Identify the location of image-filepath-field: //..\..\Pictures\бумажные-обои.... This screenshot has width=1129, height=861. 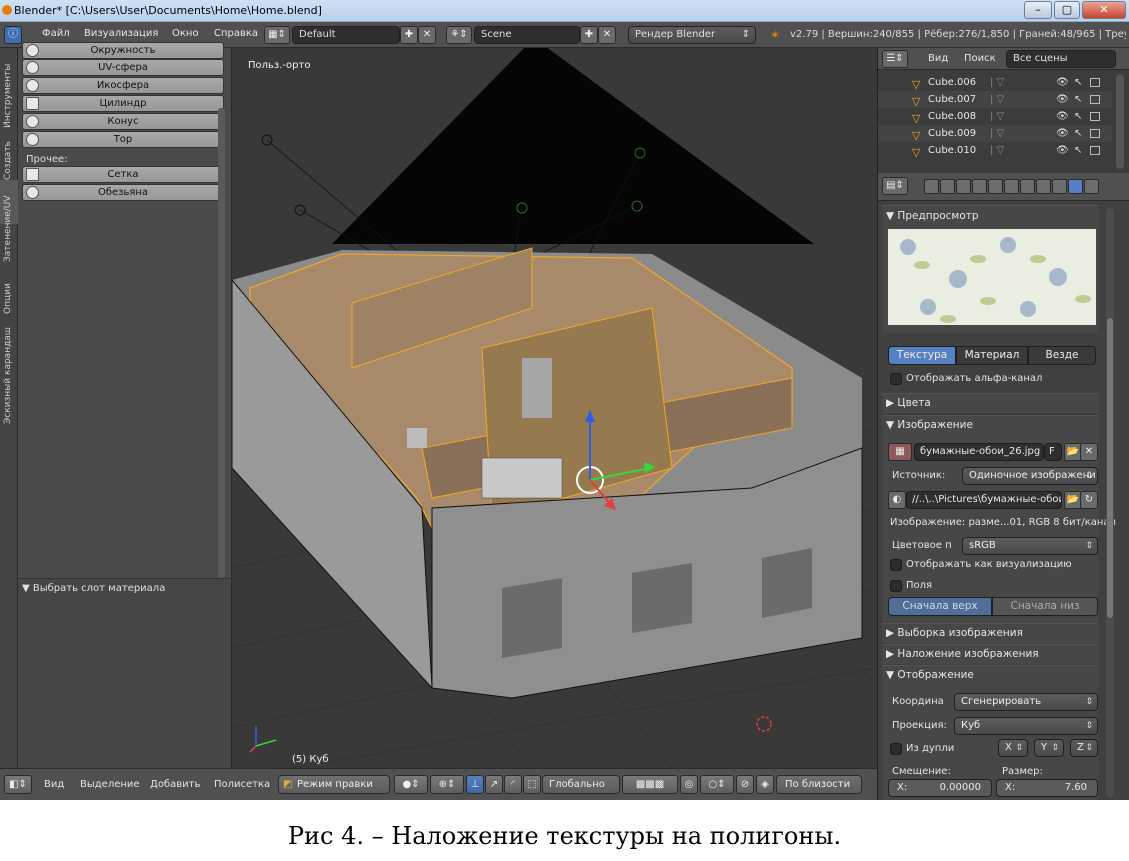
(984, 500).